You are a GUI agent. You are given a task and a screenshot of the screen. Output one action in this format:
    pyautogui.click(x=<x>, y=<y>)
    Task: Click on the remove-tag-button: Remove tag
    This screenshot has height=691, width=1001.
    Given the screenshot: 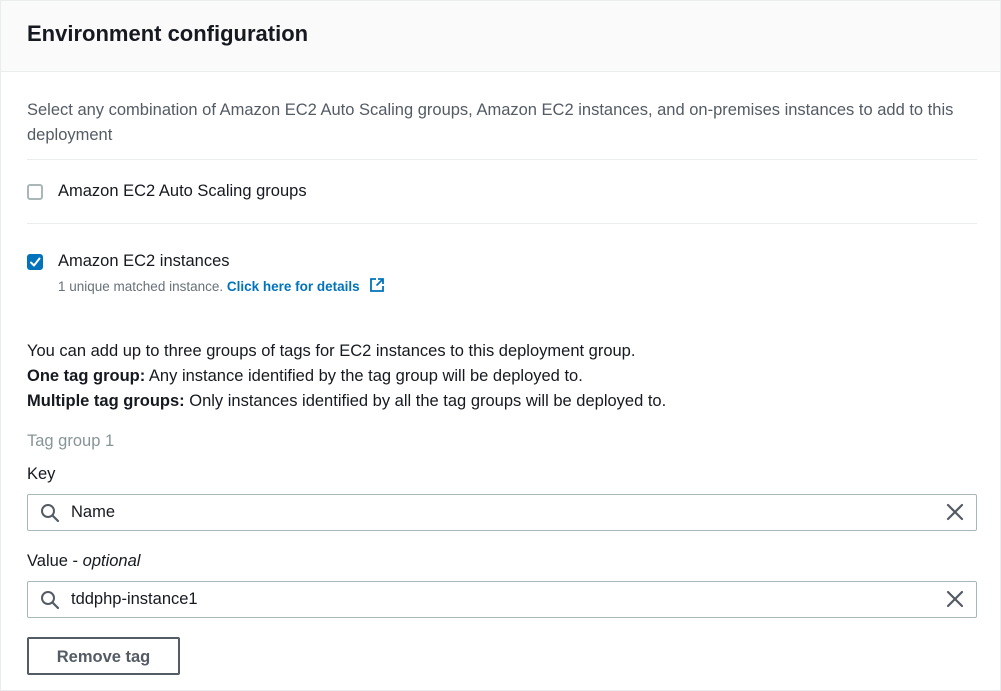 What is the action you would take?
    pyautogui.click(x=103, y=656)
    